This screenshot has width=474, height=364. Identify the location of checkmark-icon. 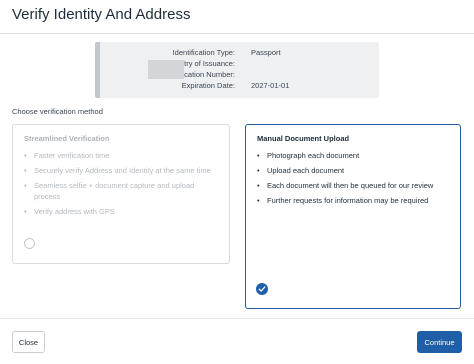
(262, 289).